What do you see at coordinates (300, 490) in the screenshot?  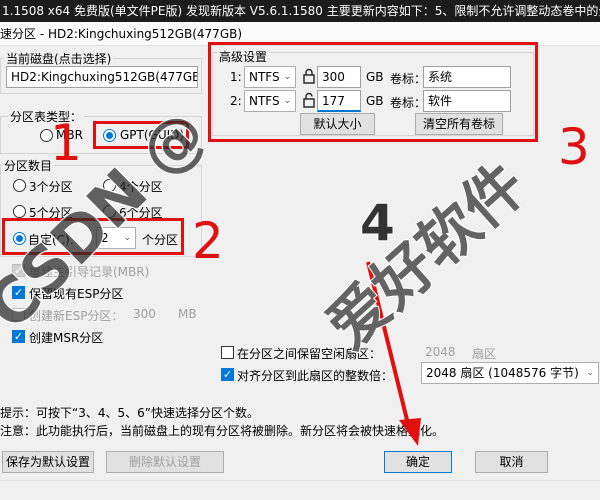 I see `status-strip` at bounding box center [300, 490].